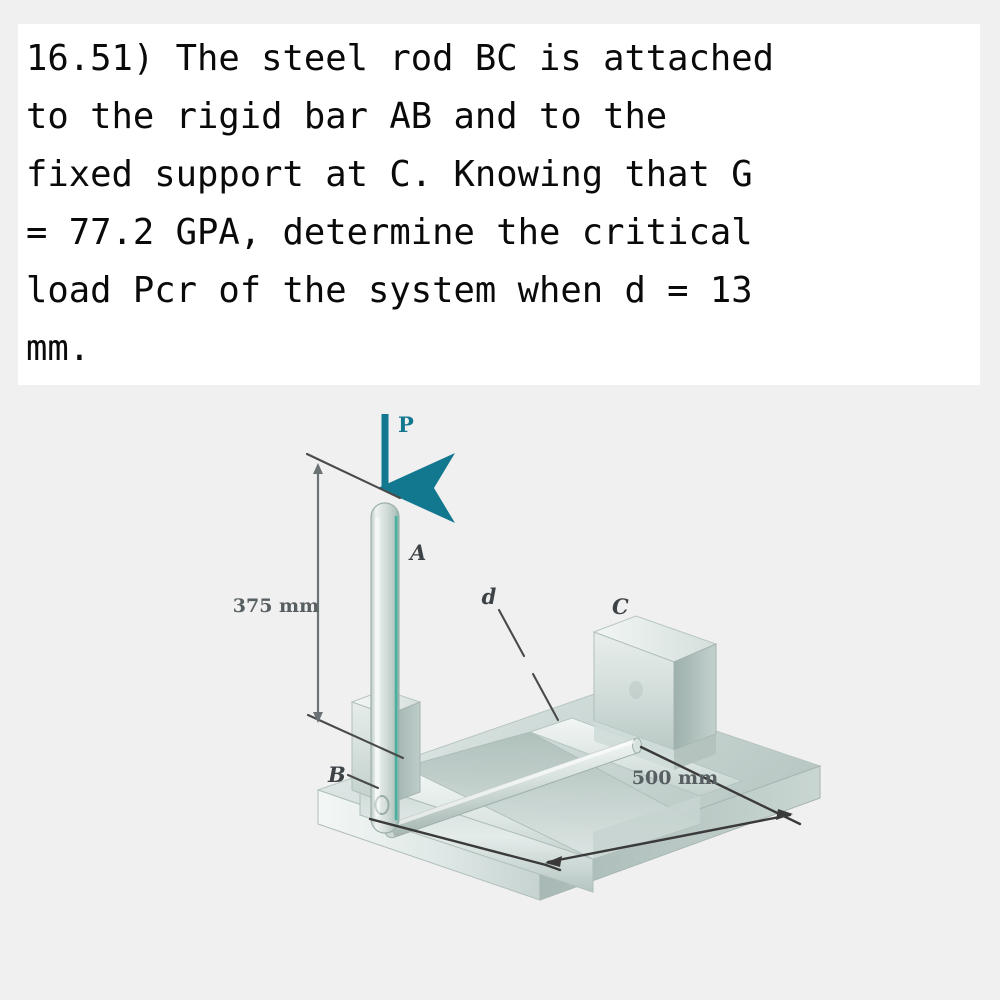  I want to click on label-d: d, so click(489, 596).